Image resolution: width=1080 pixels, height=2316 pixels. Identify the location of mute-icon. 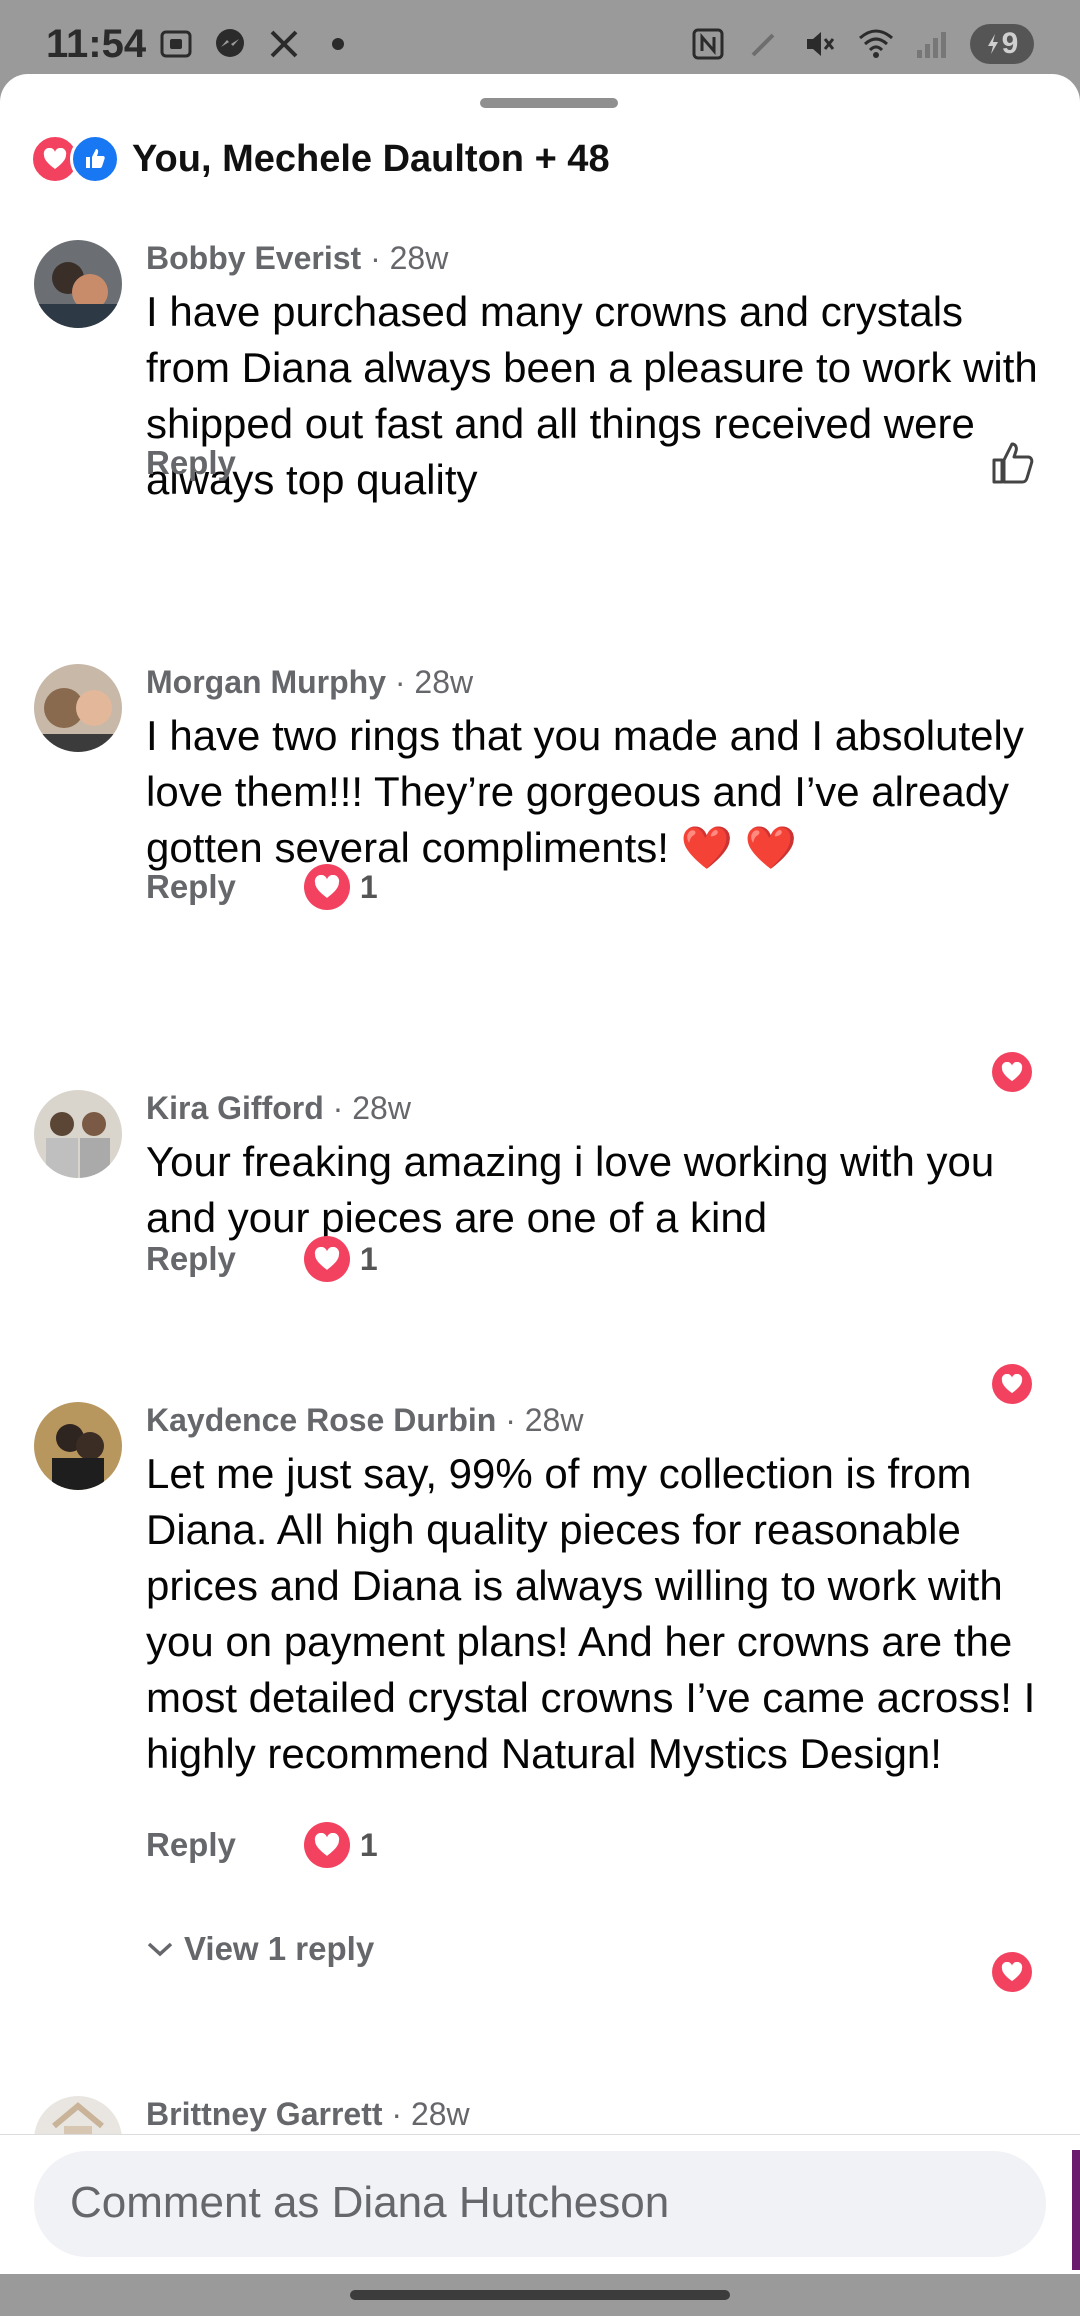
(820, 44).